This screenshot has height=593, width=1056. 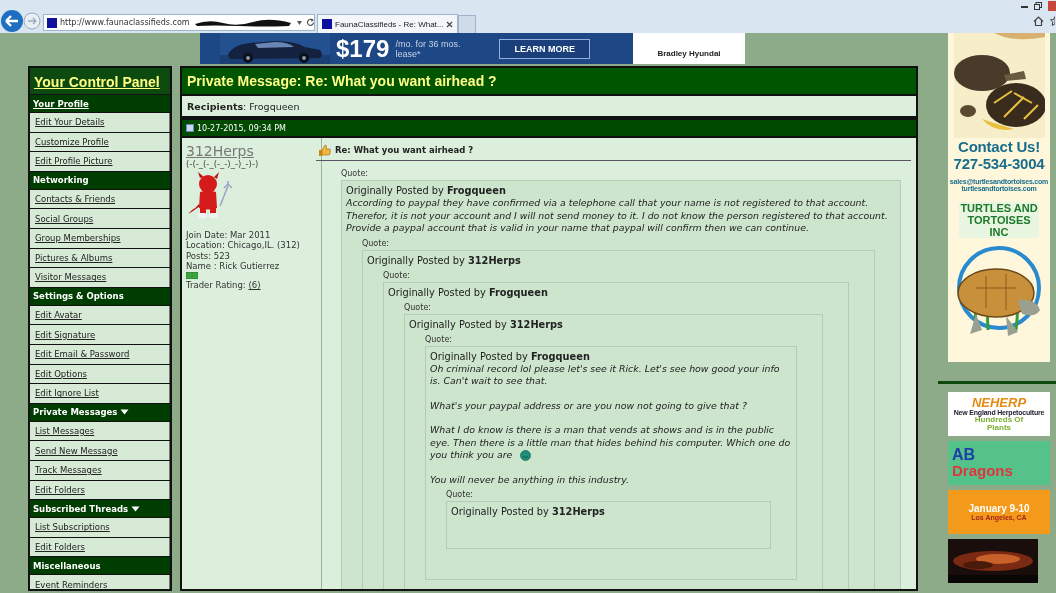 I want to click on sidebar-link: Customize Profile, so click(x=100, y=142).